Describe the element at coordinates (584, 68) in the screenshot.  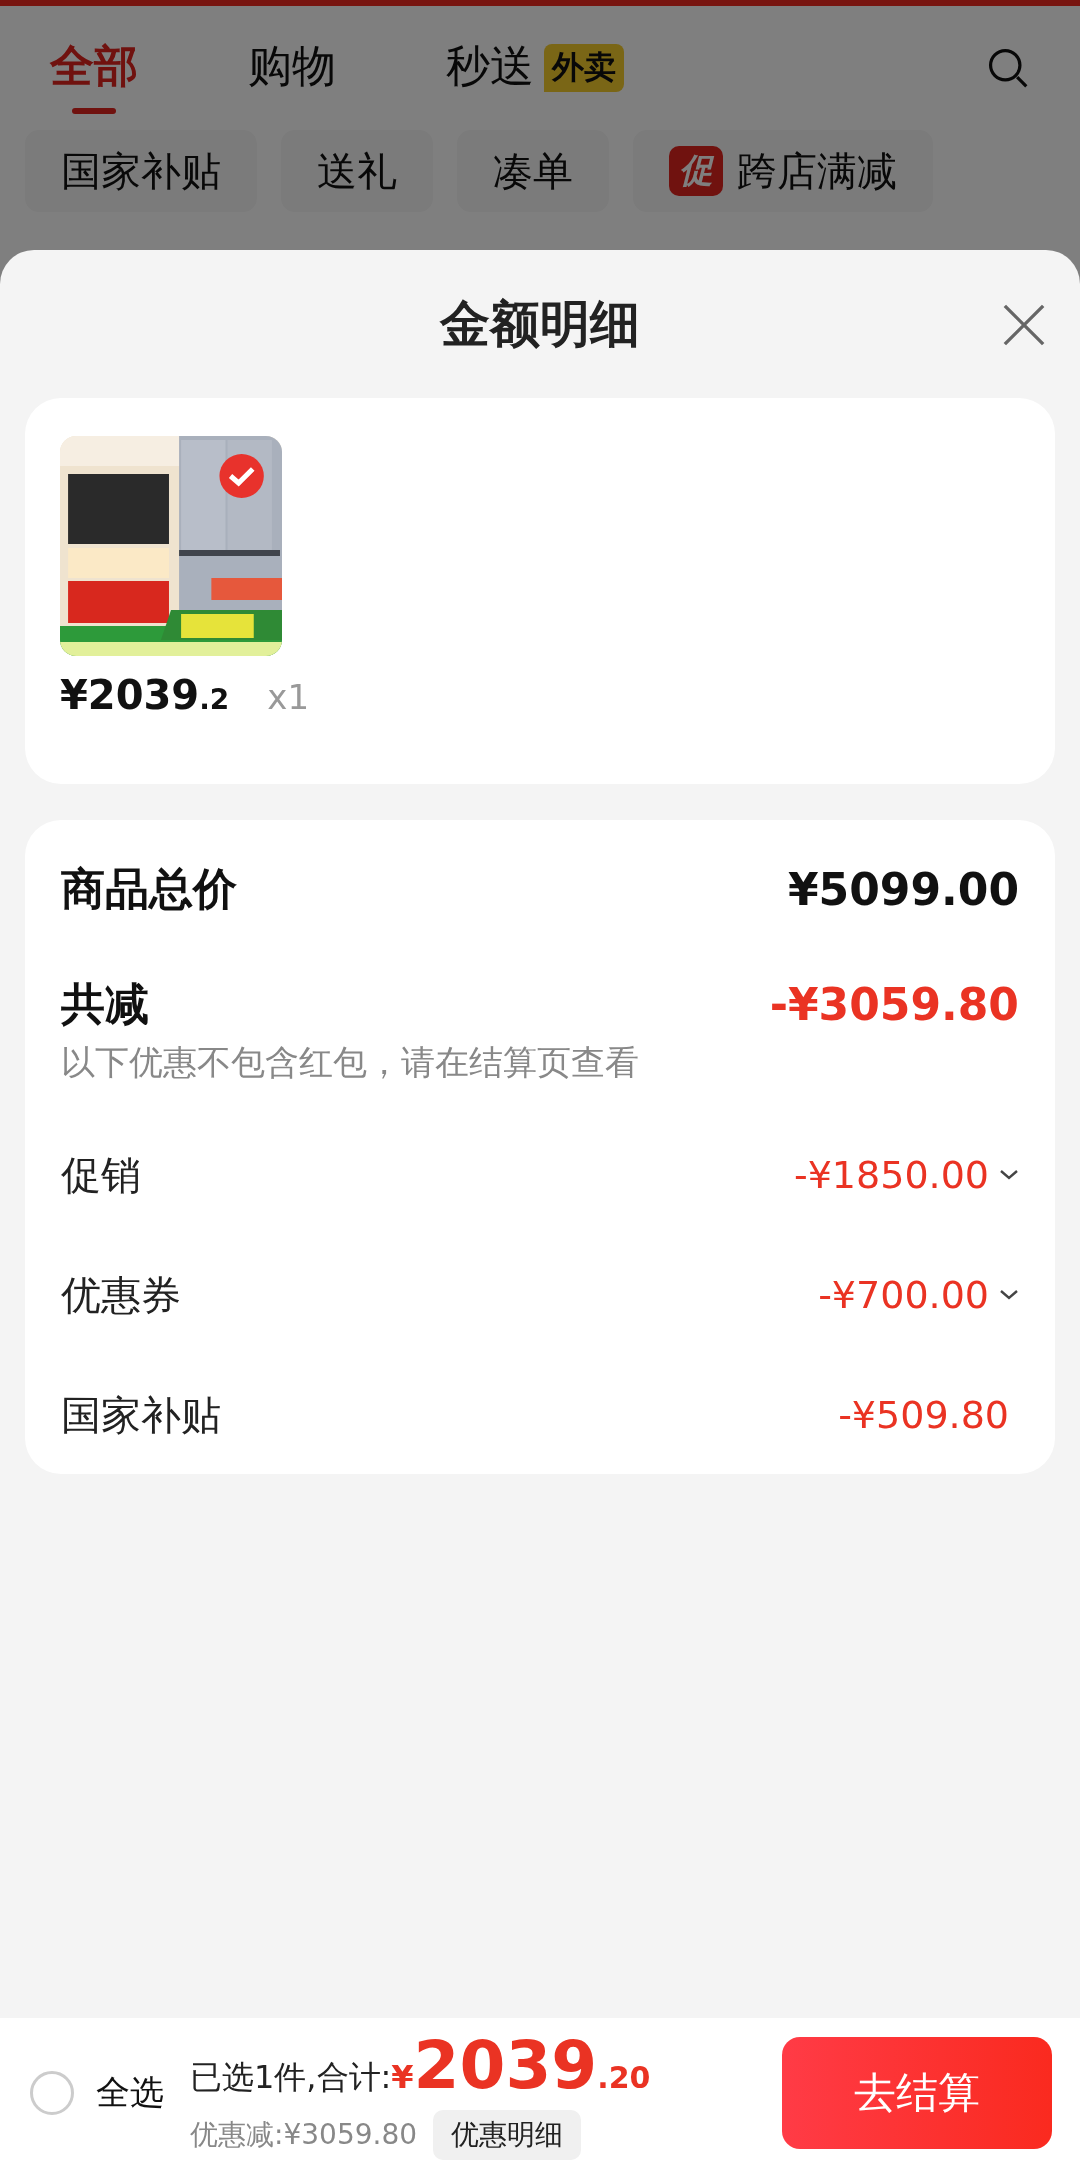
I see `badge: 外卖` at that location.